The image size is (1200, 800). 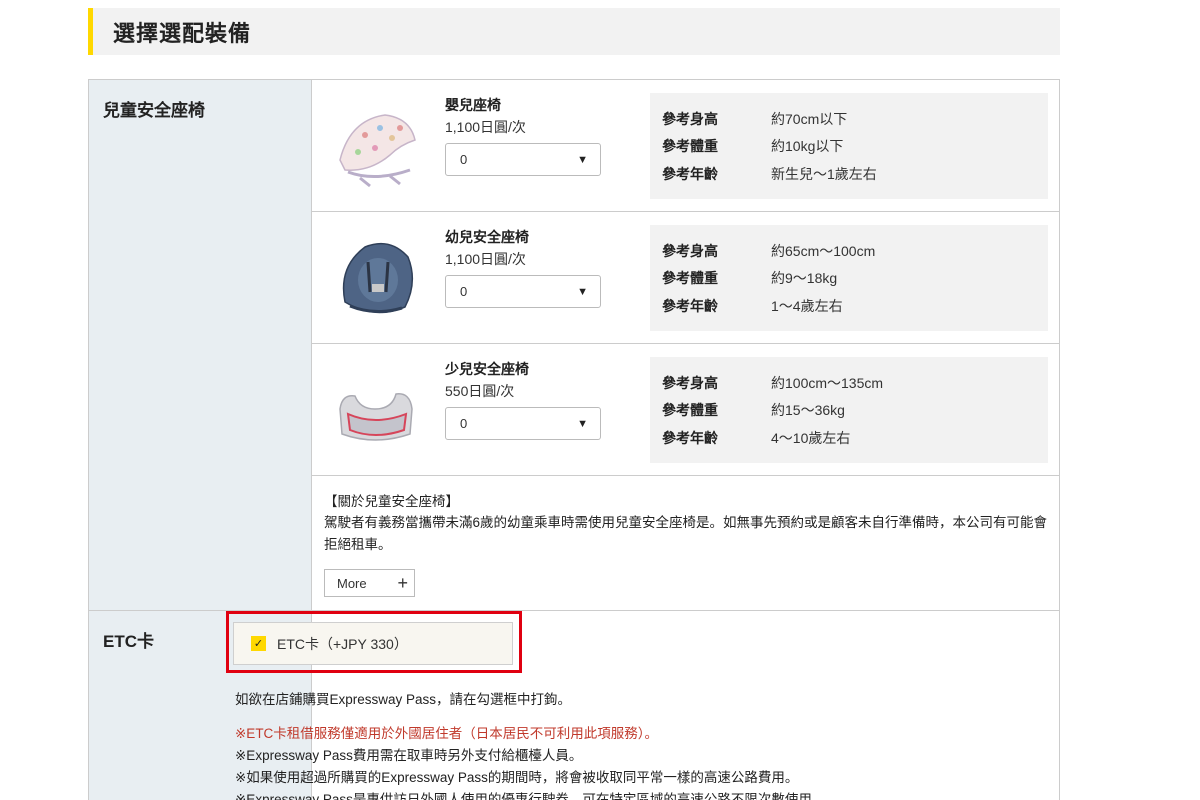 I want to click on seat-price: 550日圓/次, so click(x=480, y=391).